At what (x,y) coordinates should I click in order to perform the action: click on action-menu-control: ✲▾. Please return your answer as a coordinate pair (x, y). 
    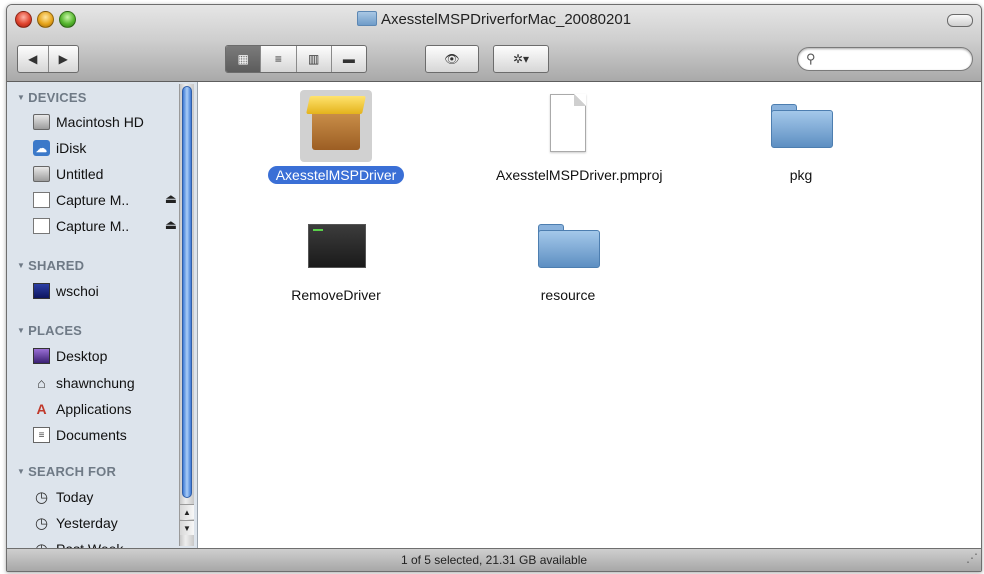
    Looking at the image, I should click on (521, 59).